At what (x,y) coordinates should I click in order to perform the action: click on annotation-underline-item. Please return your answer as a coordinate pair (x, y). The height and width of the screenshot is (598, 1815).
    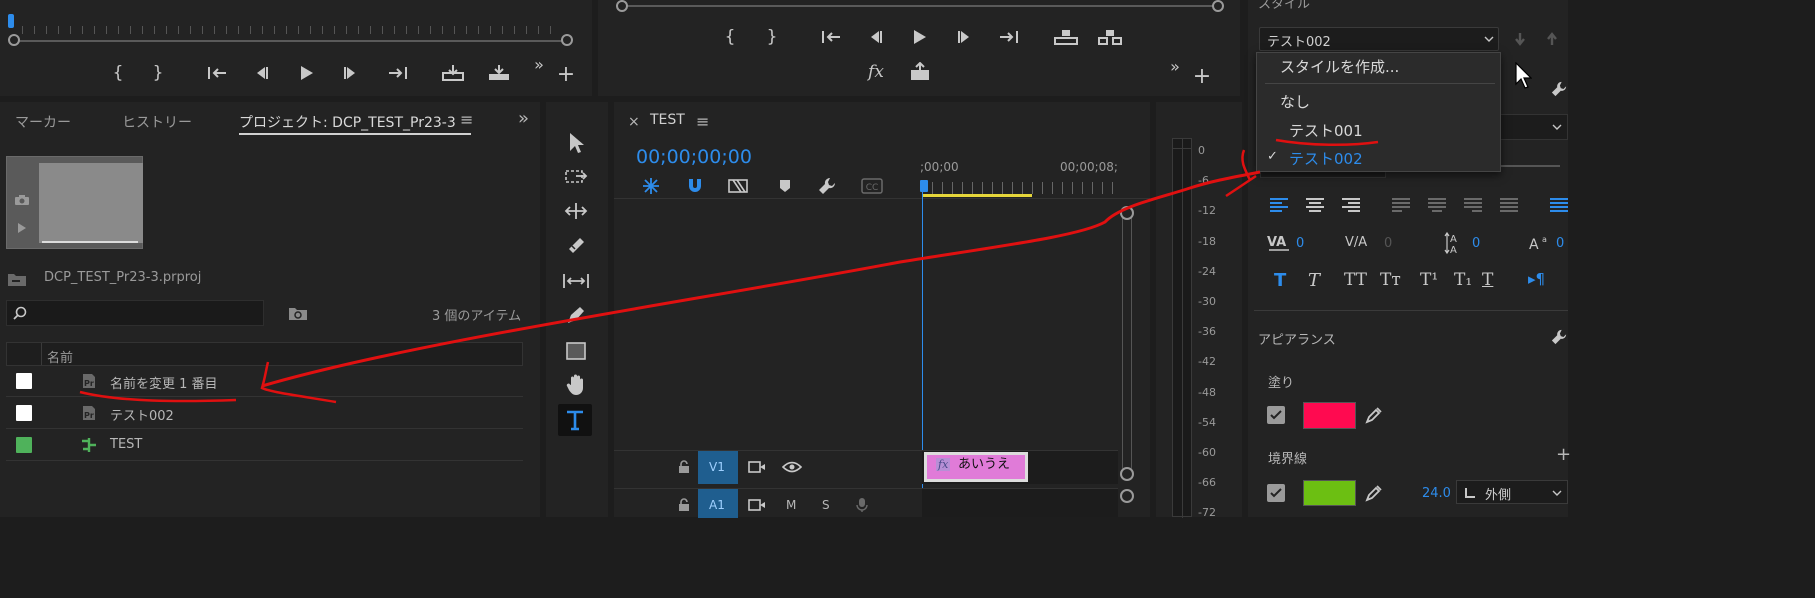
    Looking at the image, I should click on (158, 396).